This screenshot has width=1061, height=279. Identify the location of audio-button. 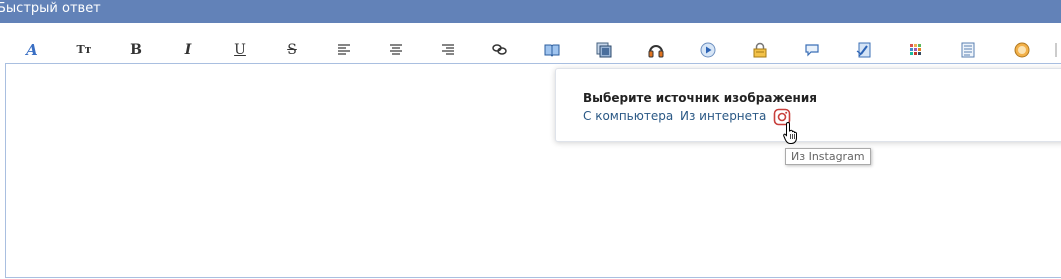
(656, 50).